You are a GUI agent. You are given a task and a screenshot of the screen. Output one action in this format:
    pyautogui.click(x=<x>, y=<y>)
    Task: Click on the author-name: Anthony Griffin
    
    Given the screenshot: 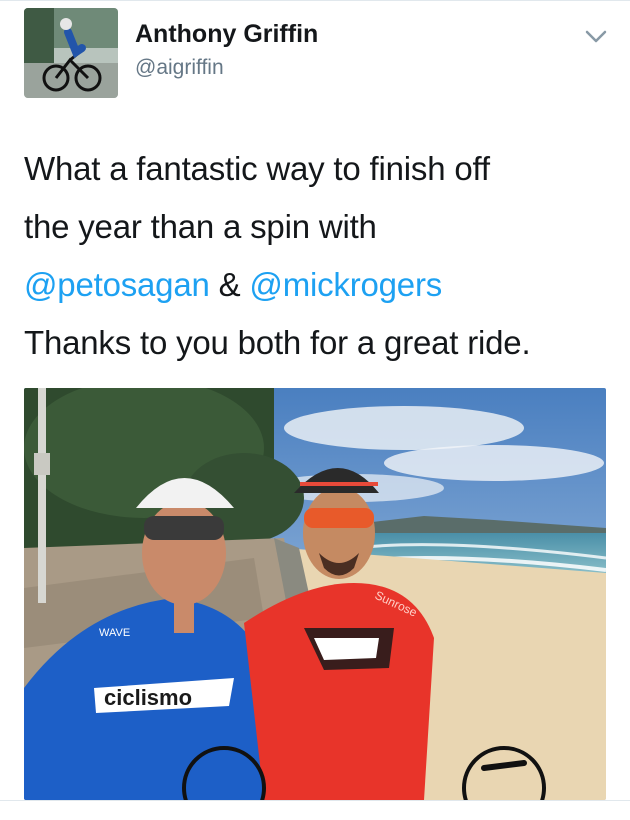 What is the action you would take?
    pyautogui.click(x=226, y=34)
    